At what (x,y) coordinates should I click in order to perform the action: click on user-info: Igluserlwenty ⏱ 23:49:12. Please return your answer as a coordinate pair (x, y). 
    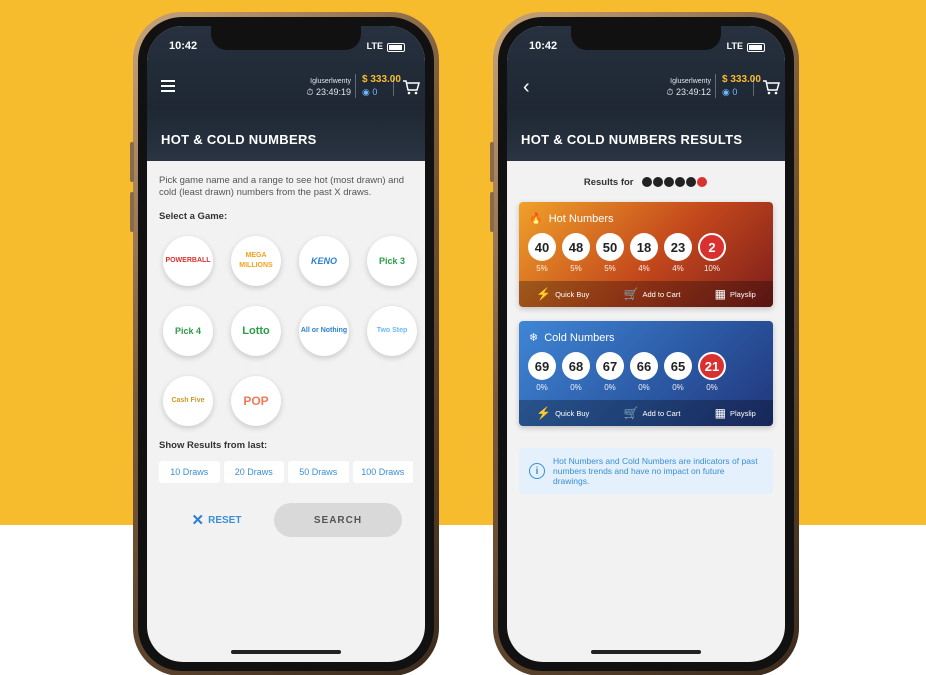
    Looking at the image, I should click on (668, 87).